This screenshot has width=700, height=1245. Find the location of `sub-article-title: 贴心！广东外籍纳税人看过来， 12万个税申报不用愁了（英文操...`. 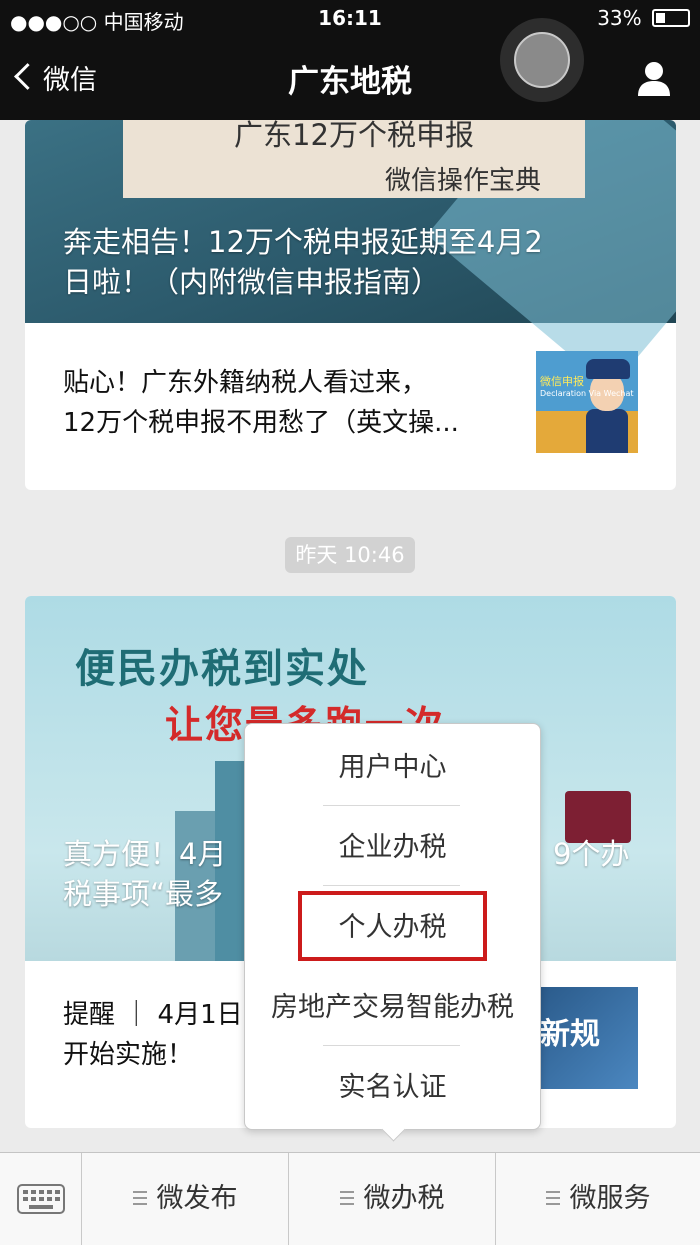

sub-article-title: 贴心！广东外籍纳税人看过来， 12万个税申报不用愁了（英文操... is located at coordinates (261, 403).